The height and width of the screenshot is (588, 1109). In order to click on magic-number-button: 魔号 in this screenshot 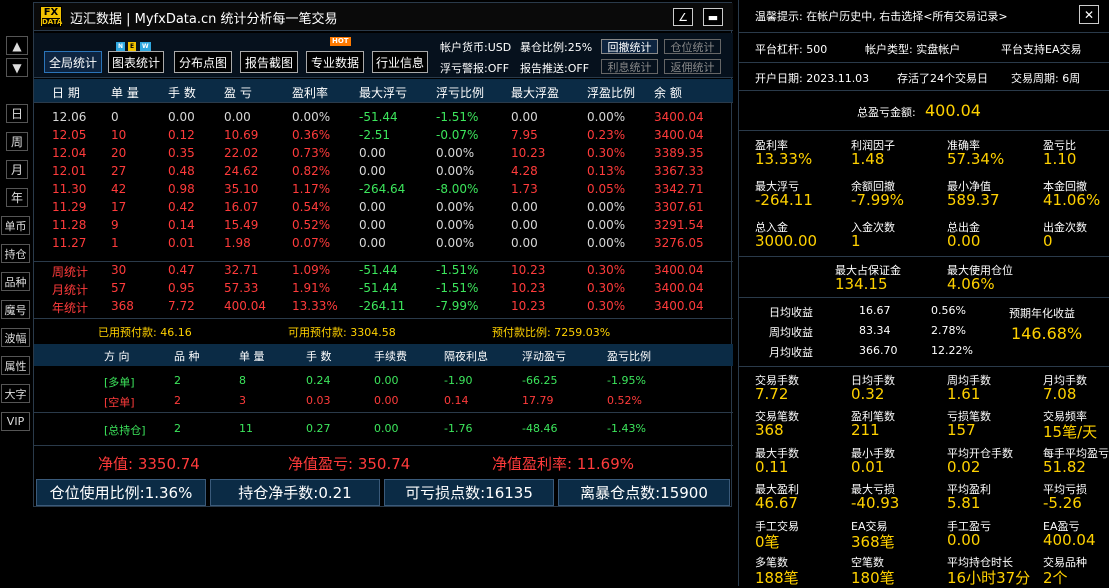, I will do `click(15, 309)`.